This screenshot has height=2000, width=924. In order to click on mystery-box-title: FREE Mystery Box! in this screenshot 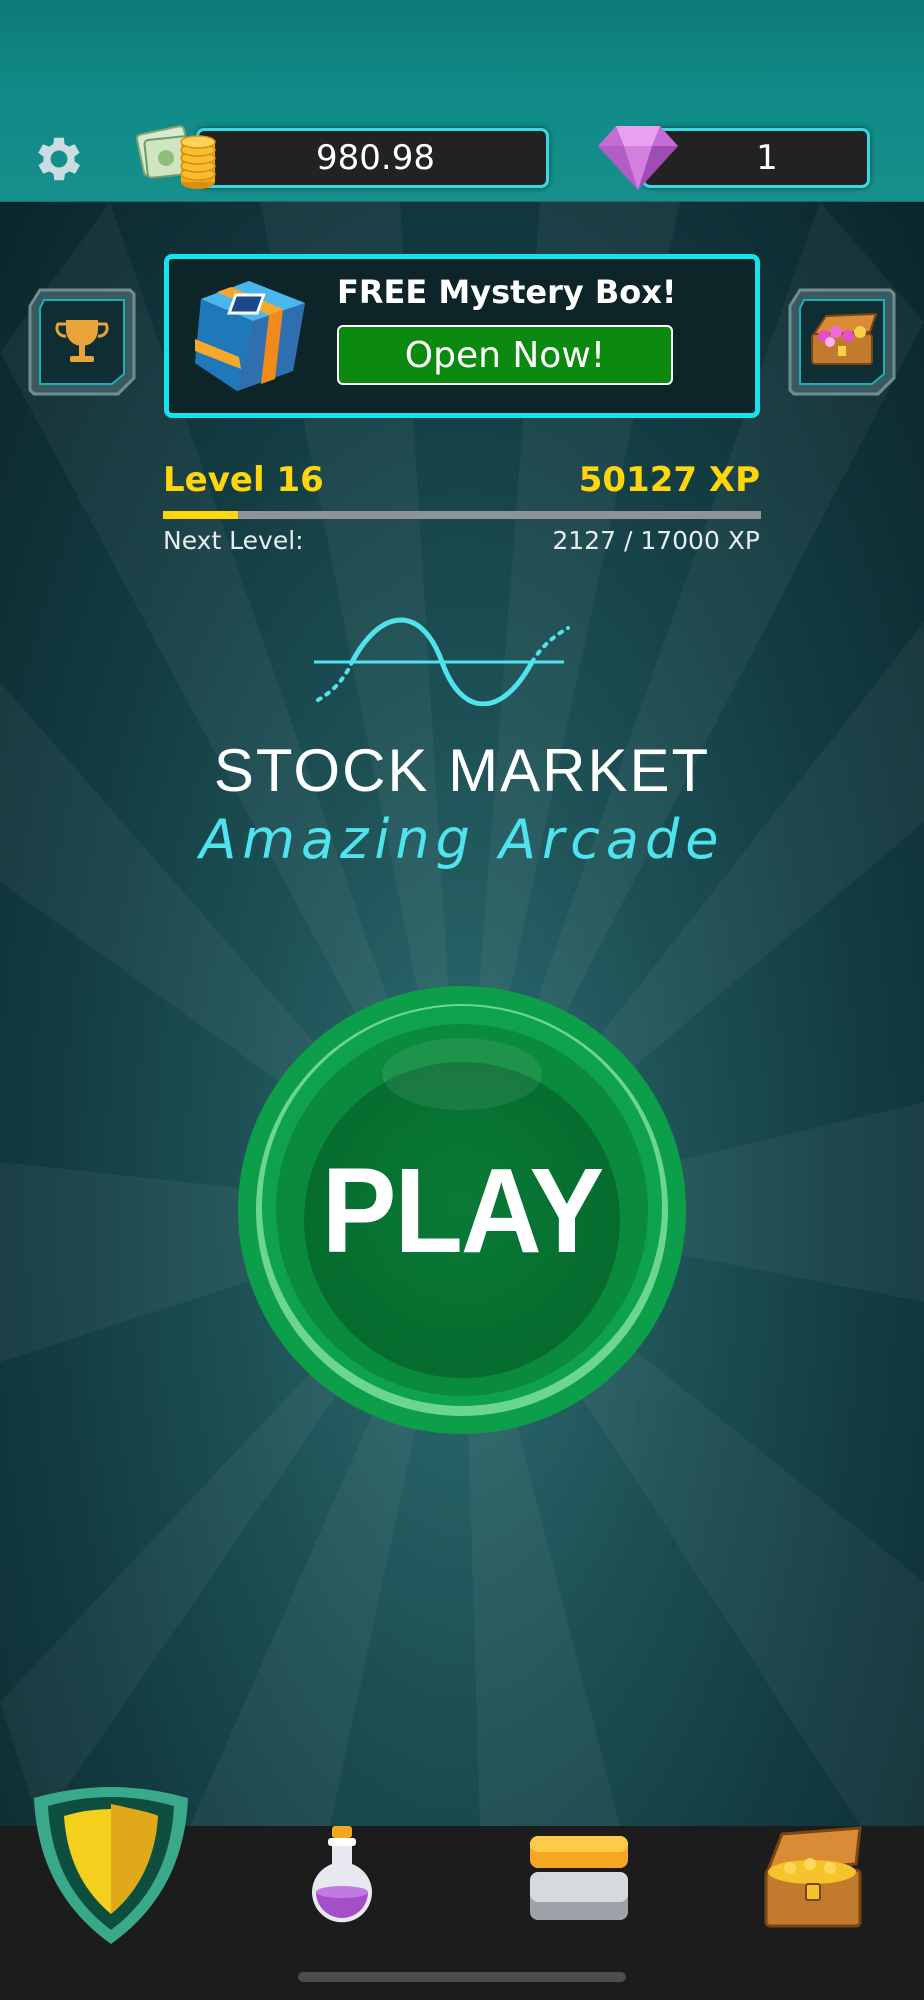, I will do `click(507, 292)`.